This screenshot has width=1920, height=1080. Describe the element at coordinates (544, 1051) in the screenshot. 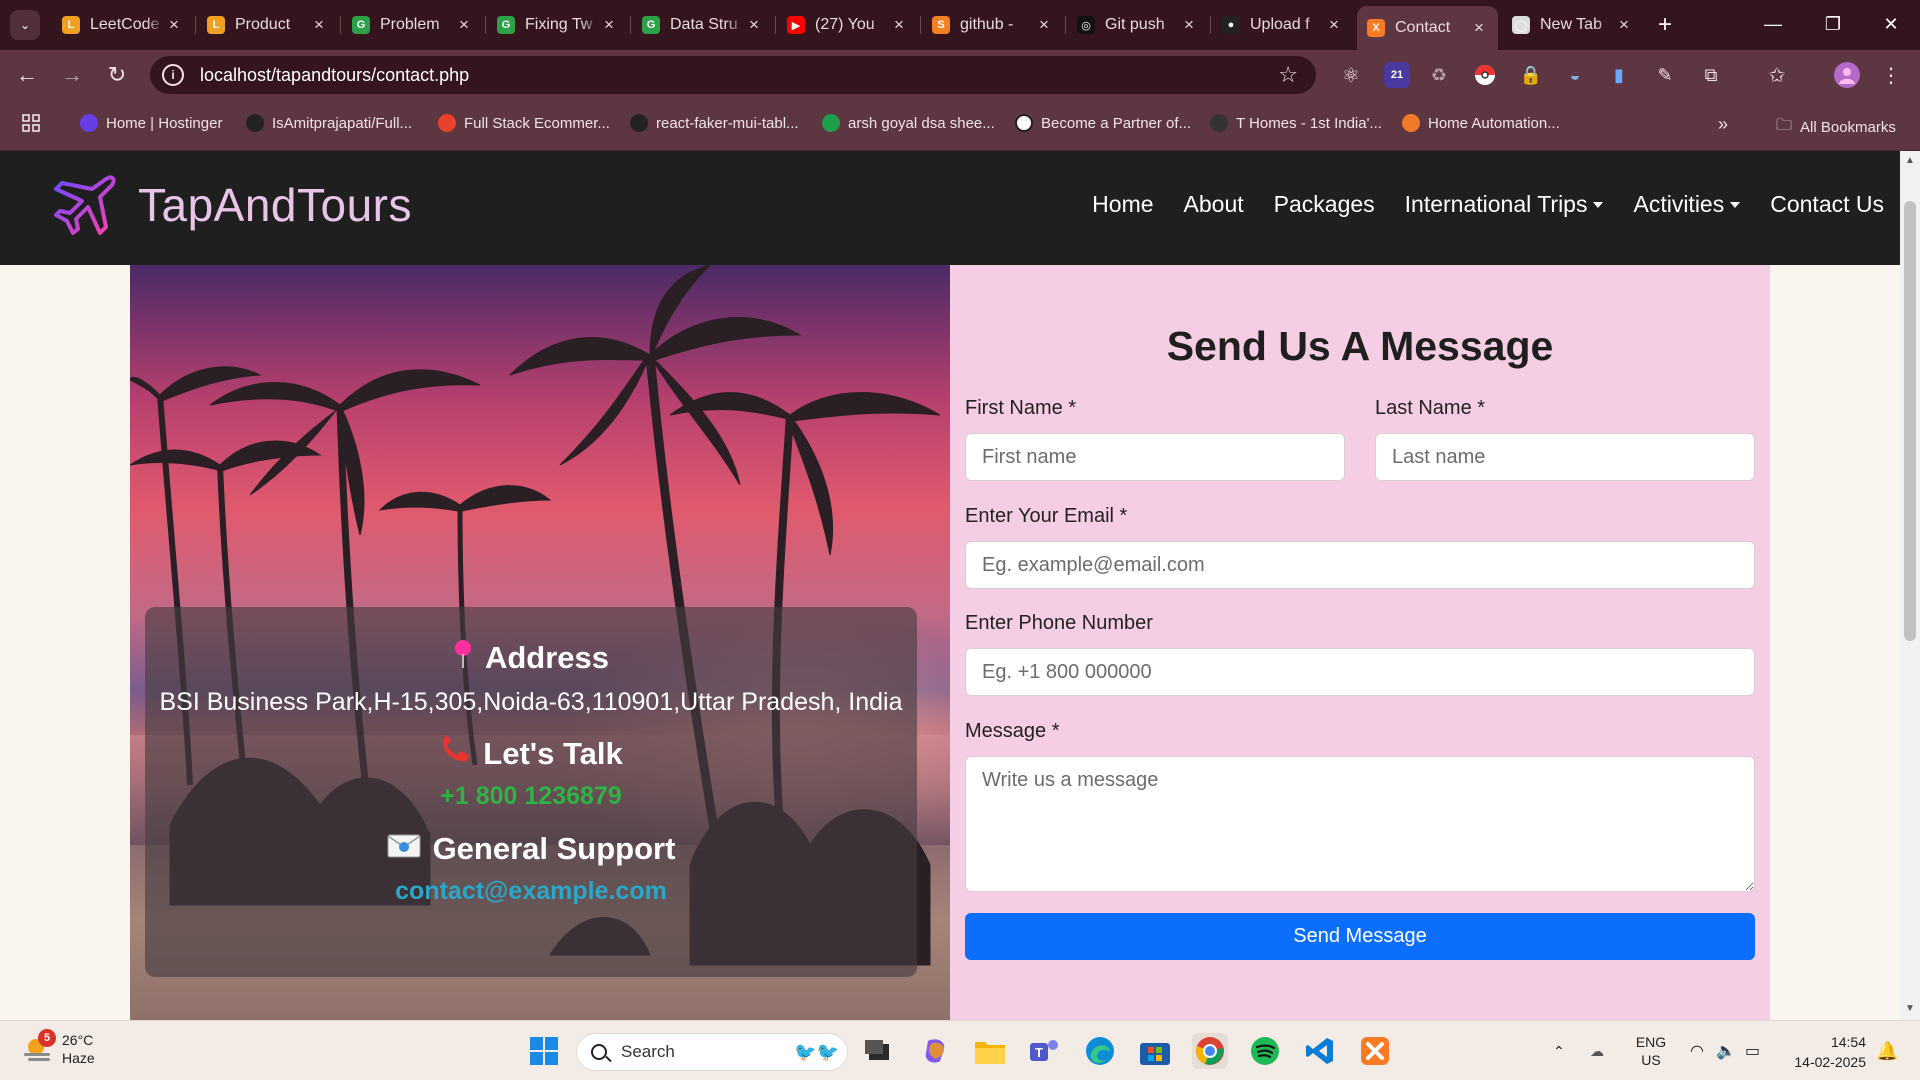

I see `windows-start-icon` at that location.